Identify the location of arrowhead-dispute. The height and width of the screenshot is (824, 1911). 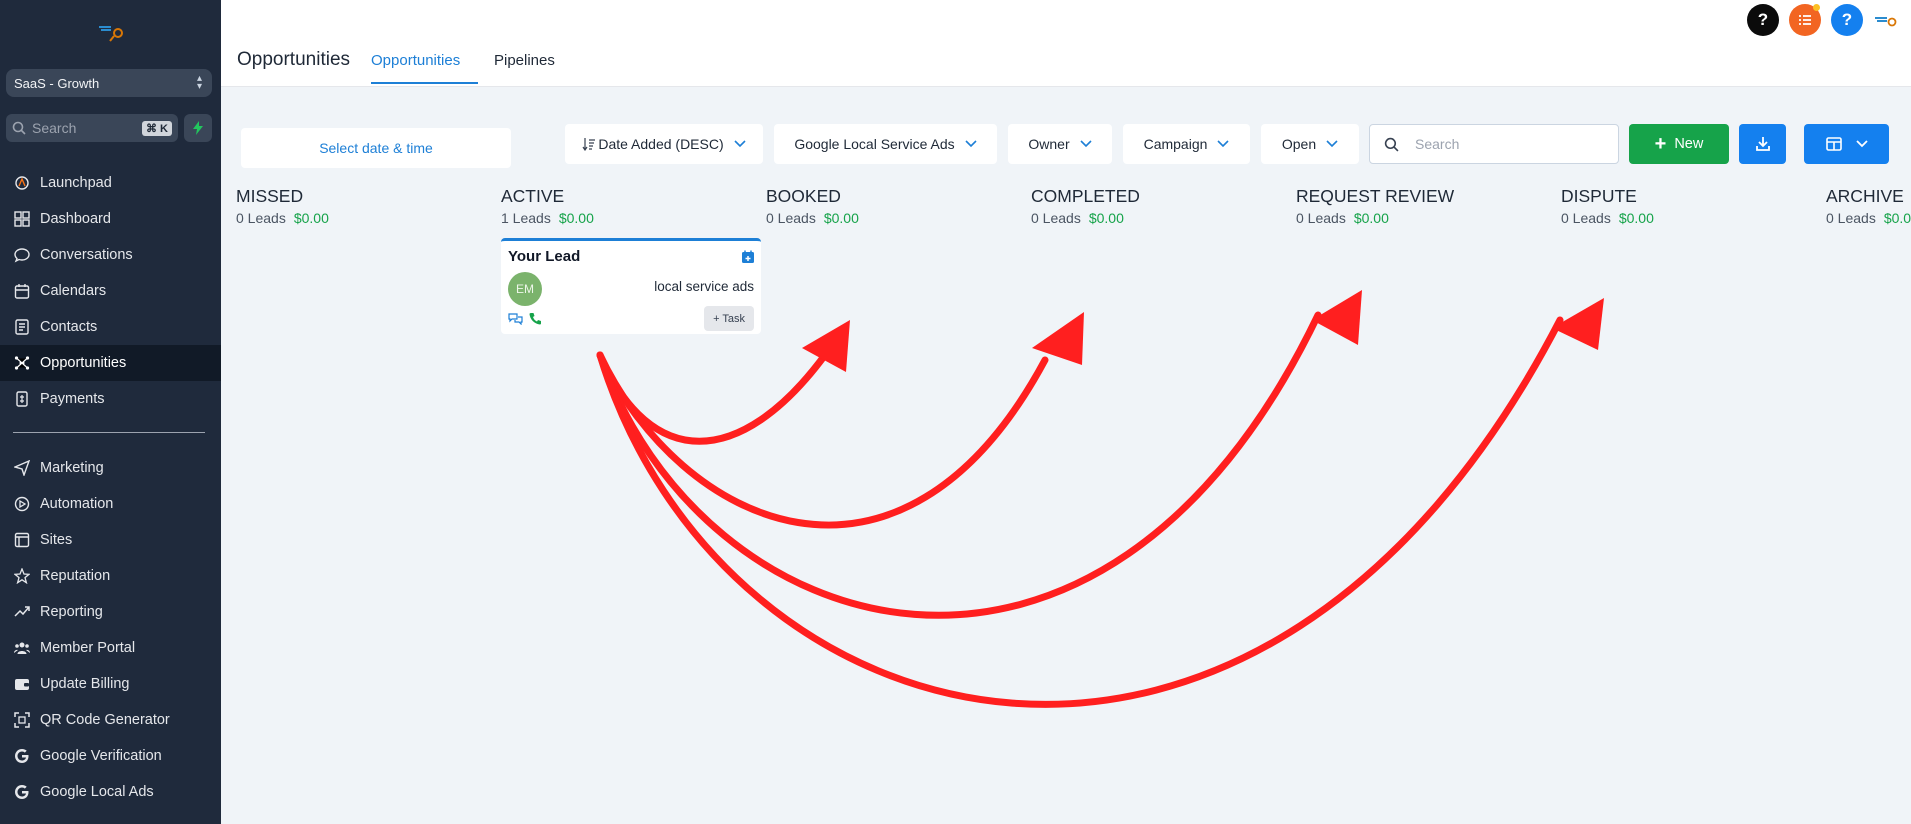
(1578, 324).